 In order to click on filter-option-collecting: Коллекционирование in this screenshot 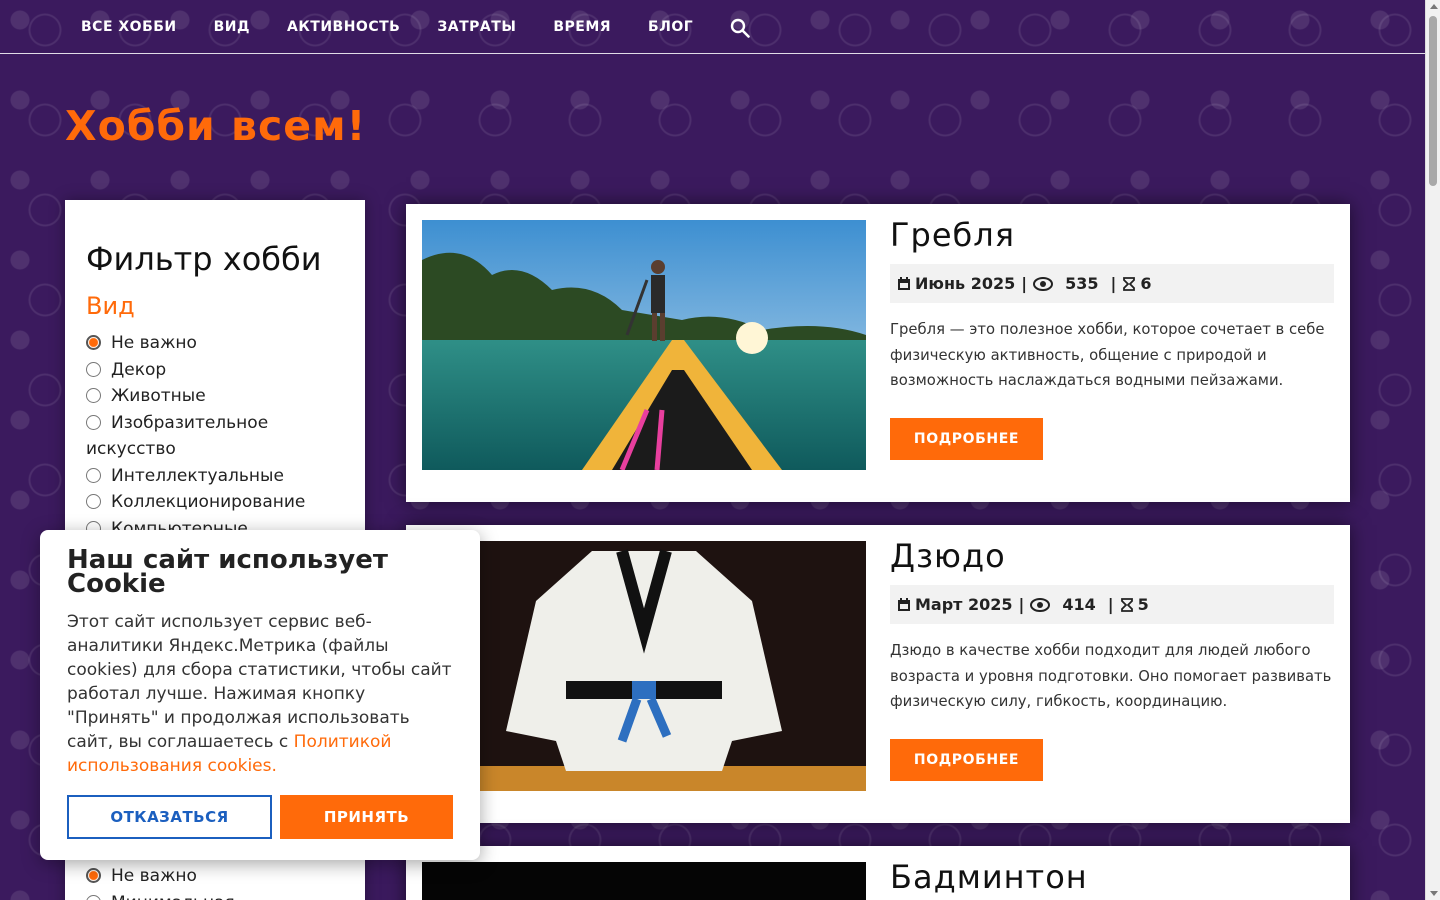, I will do `click(215, 502)`.